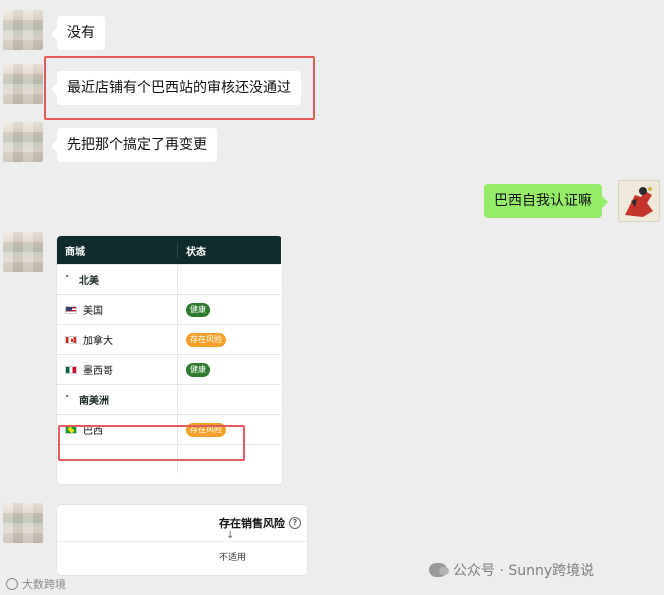 This screenshot has height=595, width=664. What do you see at coordinates (98, 371) in the screenshot?
I see `country-name: 墨西哥` at bounding box center [98, 371].